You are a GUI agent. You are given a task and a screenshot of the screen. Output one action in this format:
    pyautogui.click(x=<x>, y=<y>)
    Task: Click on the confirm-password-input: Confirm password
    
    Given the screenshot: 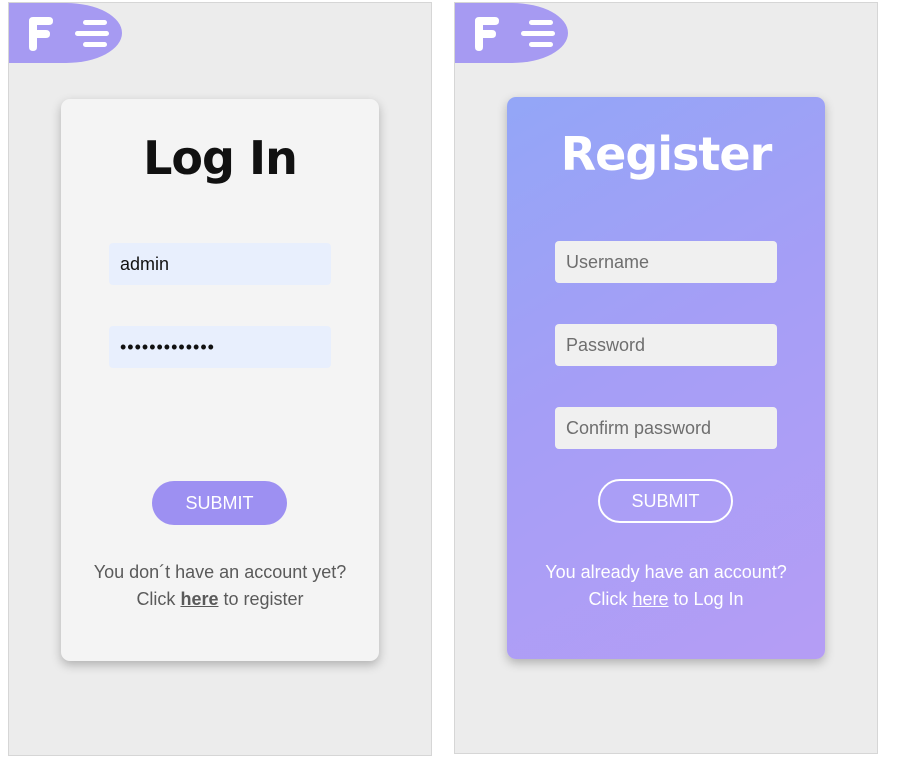 What is the action you would take?
    pyautogui.click(x=666, y=428)
    